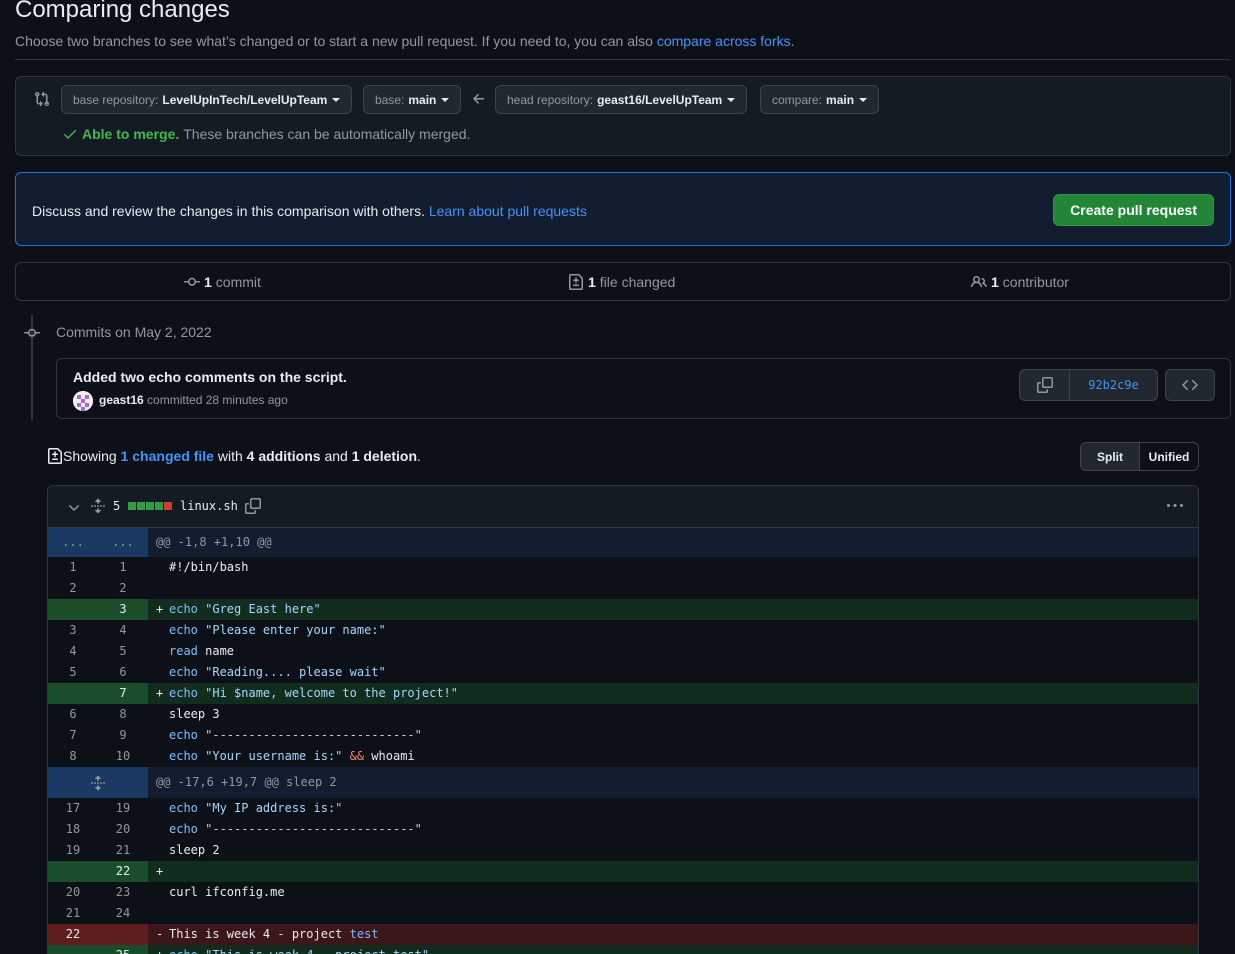  I want to click on code-token: sleep 2, so click(194, 850).